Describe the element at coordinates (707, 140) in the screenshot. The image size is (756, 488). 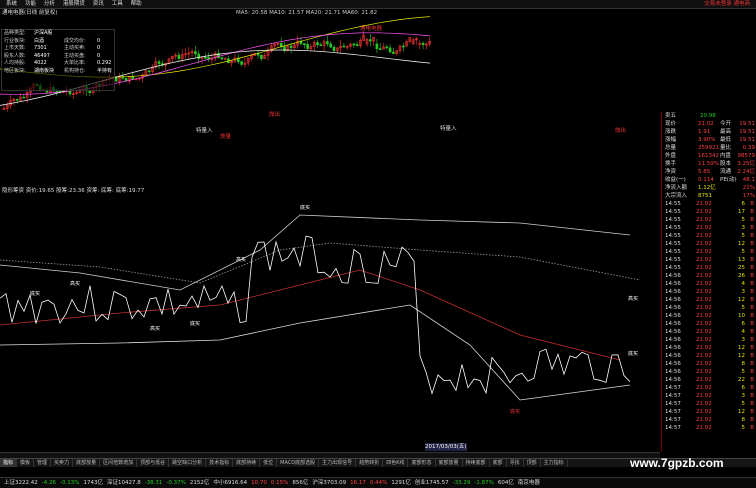
I see `quote-value: 3.90%` at that location.